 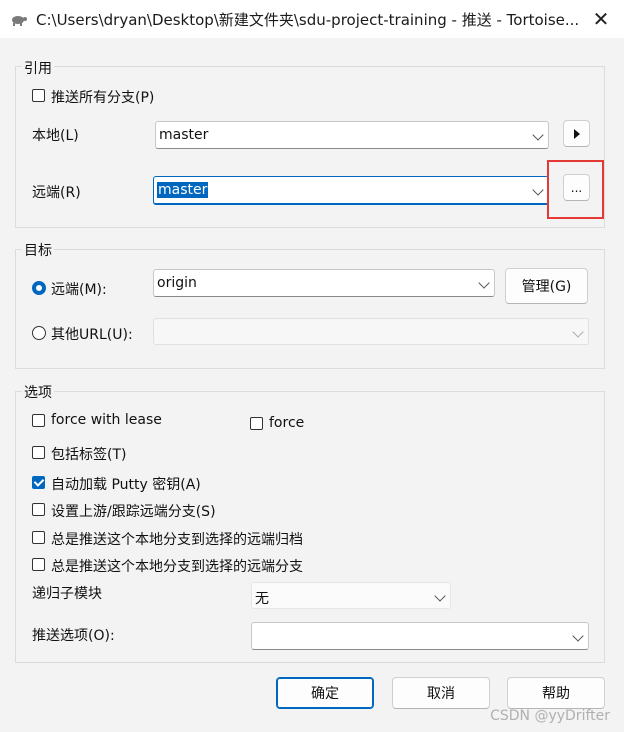 I want to click on recurse-submodules-label: 递归子模块, so click(x=67, y=594).